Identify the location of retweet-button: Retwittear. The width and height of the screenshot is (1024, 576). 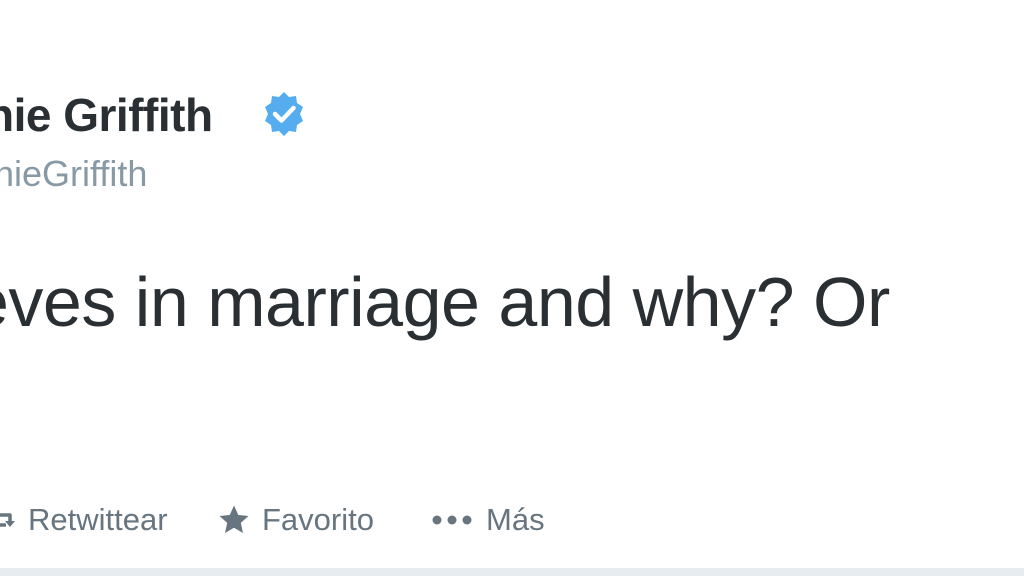
(84, 520).